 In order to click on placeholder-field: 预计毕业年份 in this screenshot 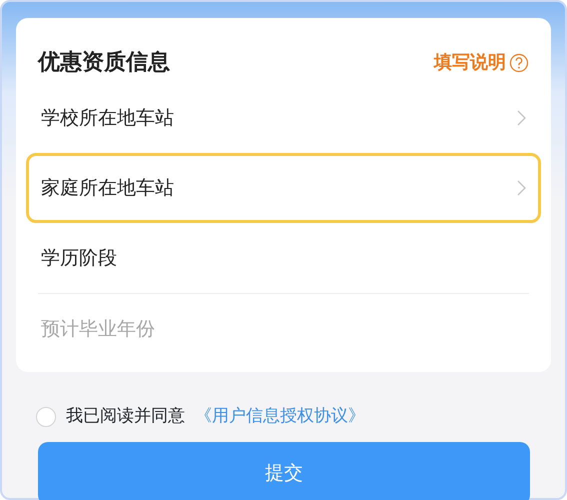, I will do `click(283, 329)`.